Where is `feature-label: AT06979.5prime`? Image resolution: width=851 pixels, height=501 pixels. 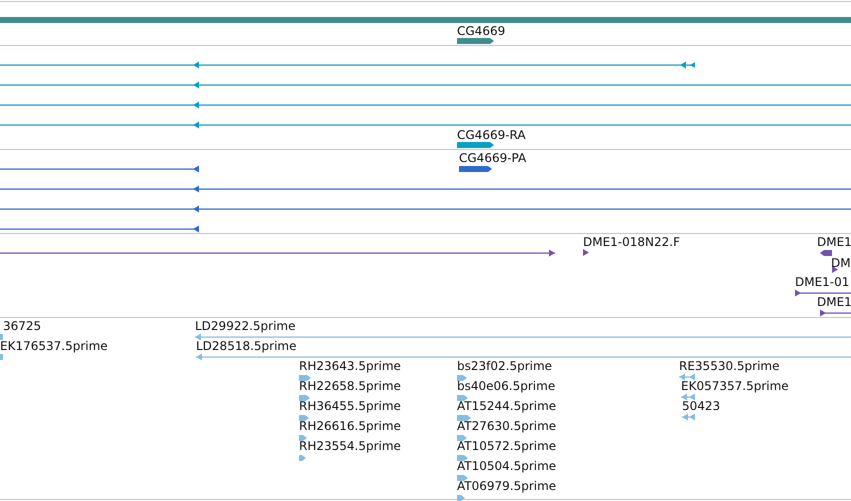 feature-label: AT06979.5prime is located at coordinates (506, 486).